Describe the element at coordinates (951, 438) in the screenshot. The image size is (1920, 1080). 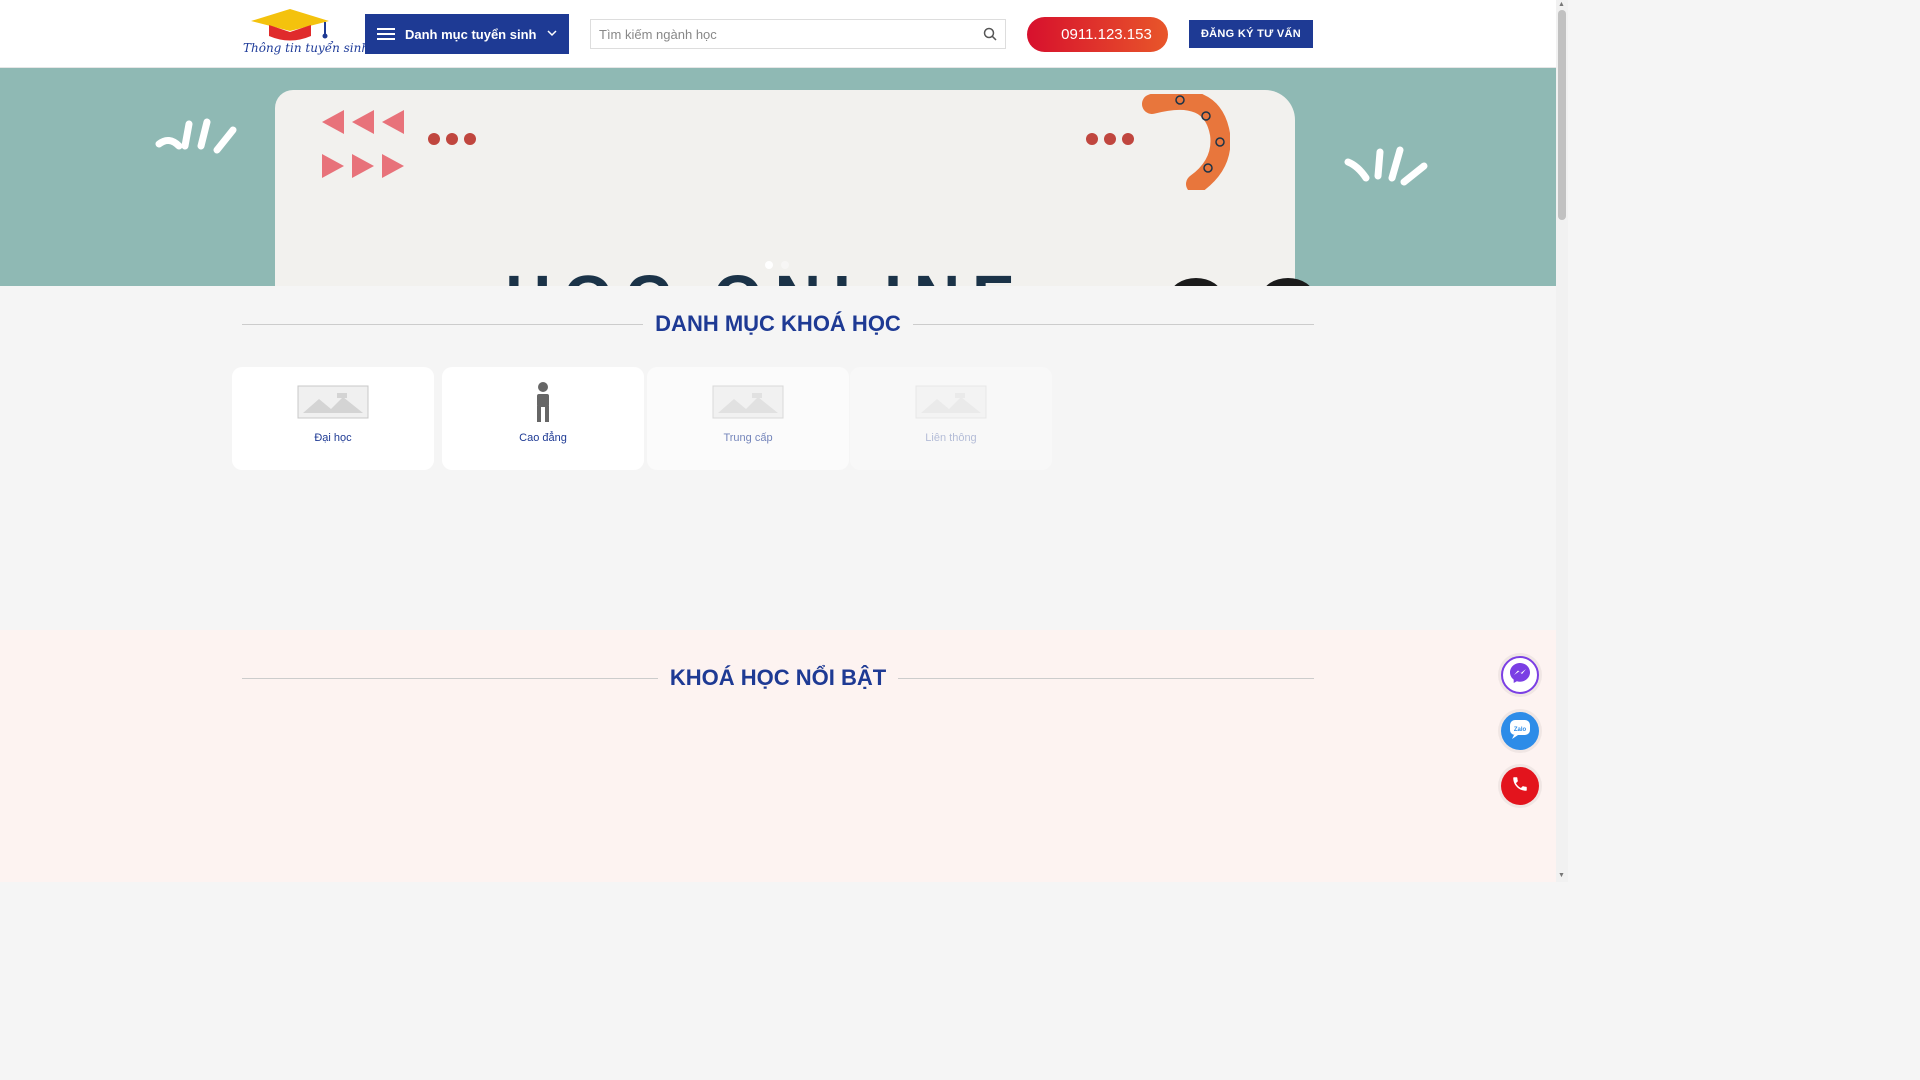
I see `category-label: Liên thông` at that location.